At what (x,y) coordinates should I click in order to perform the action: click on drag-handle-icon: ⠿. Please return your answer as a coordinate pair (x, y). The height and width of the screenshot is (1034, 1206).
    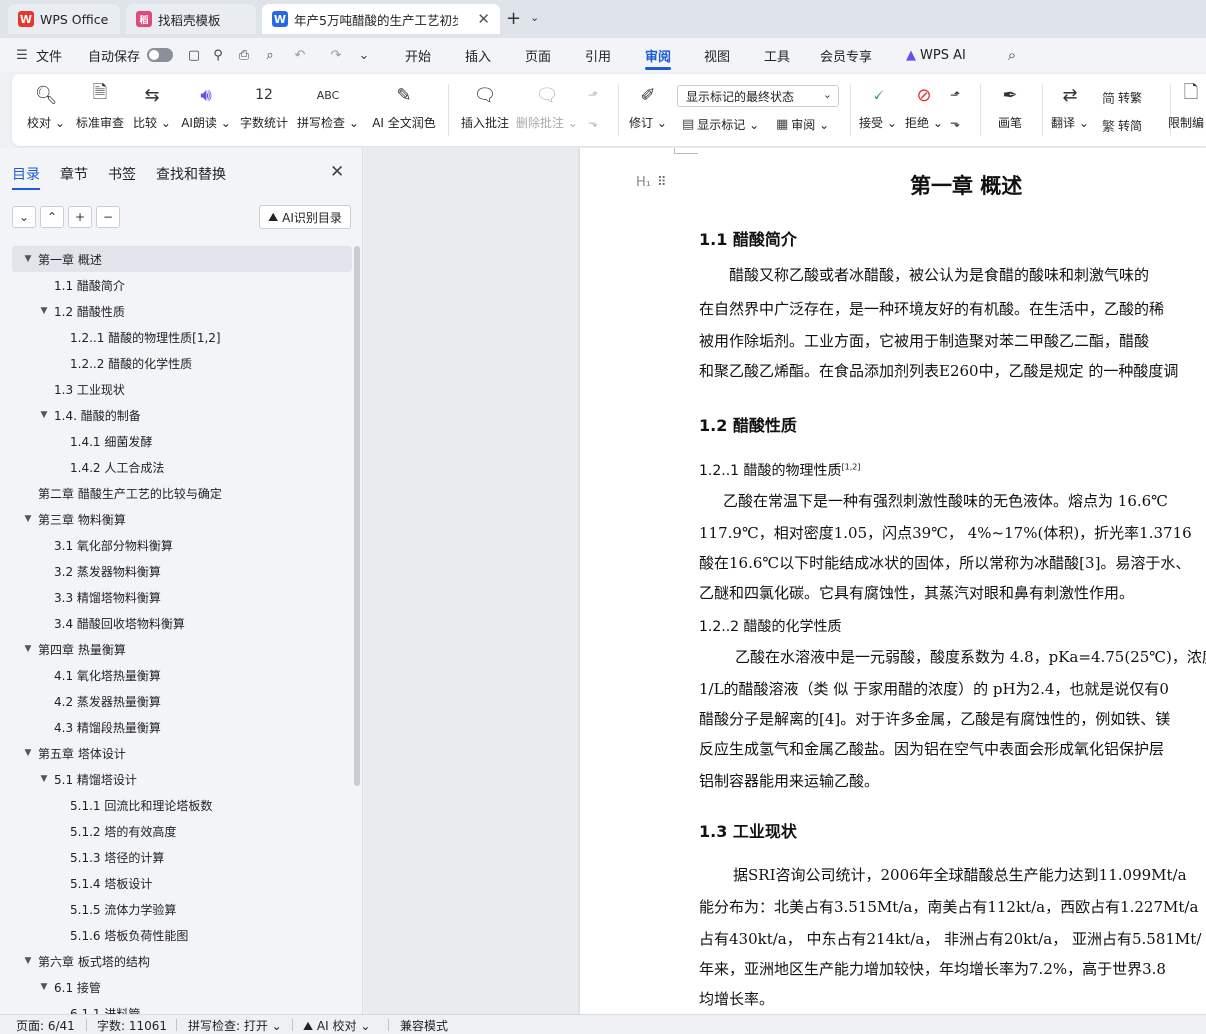
    Looking at the image, I should click on (662, 182).